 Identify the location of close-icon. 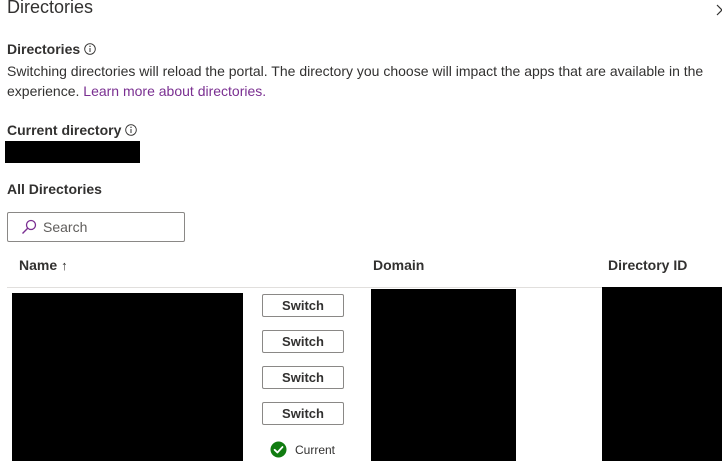
(719, 10).